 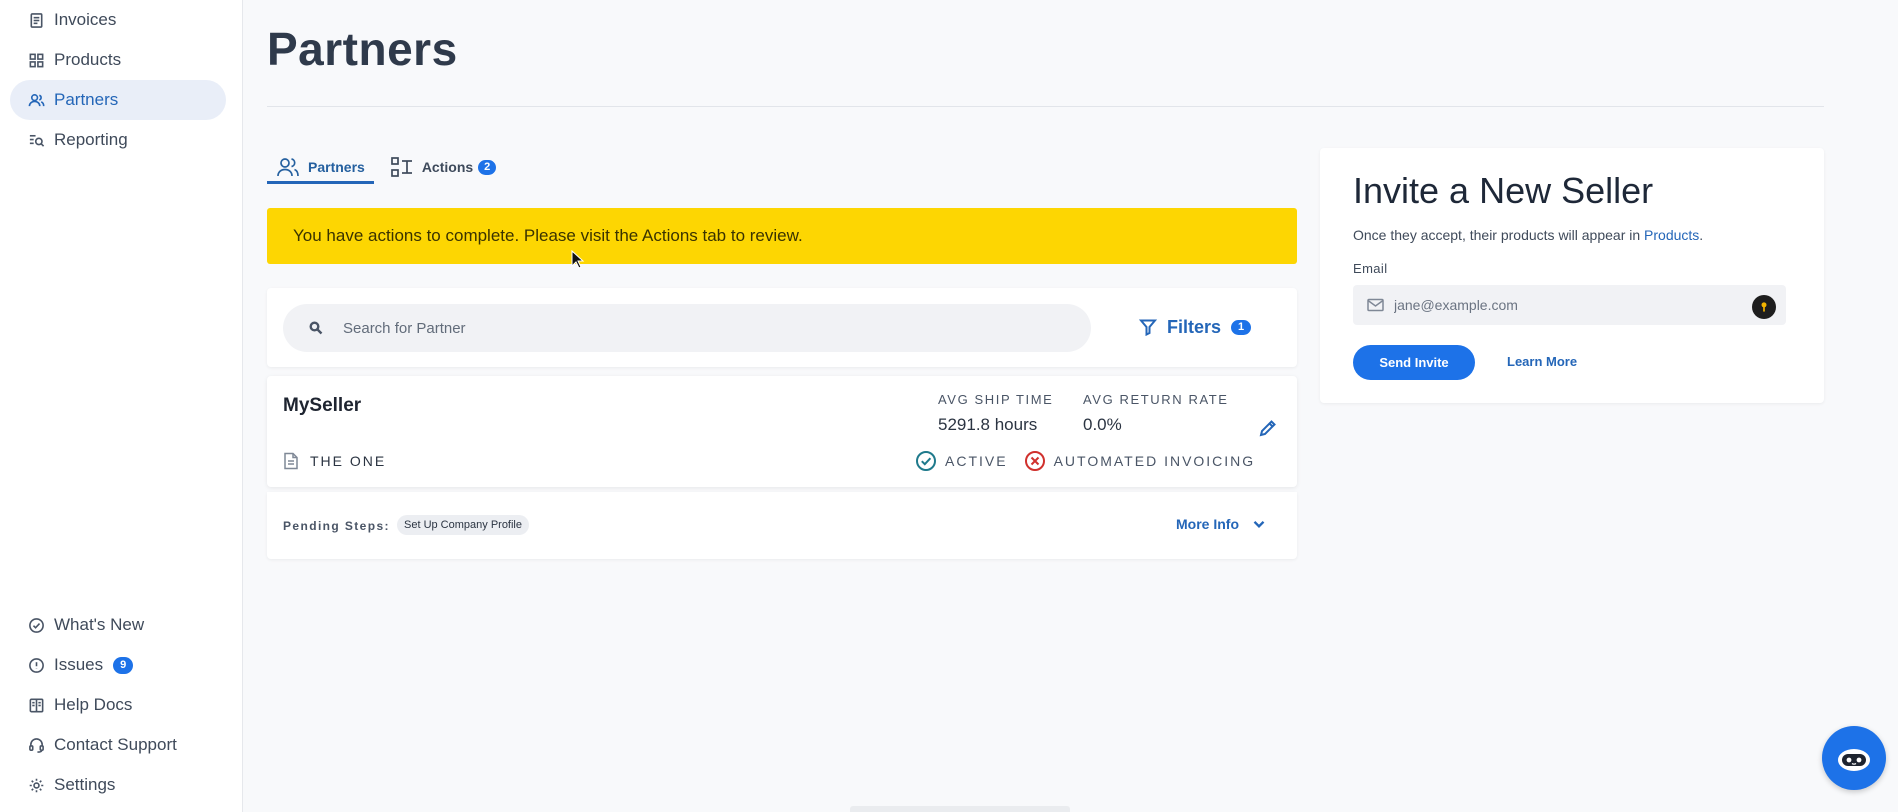 I want to click on tab-actions: Actions 2, so click(x=443, y=167).